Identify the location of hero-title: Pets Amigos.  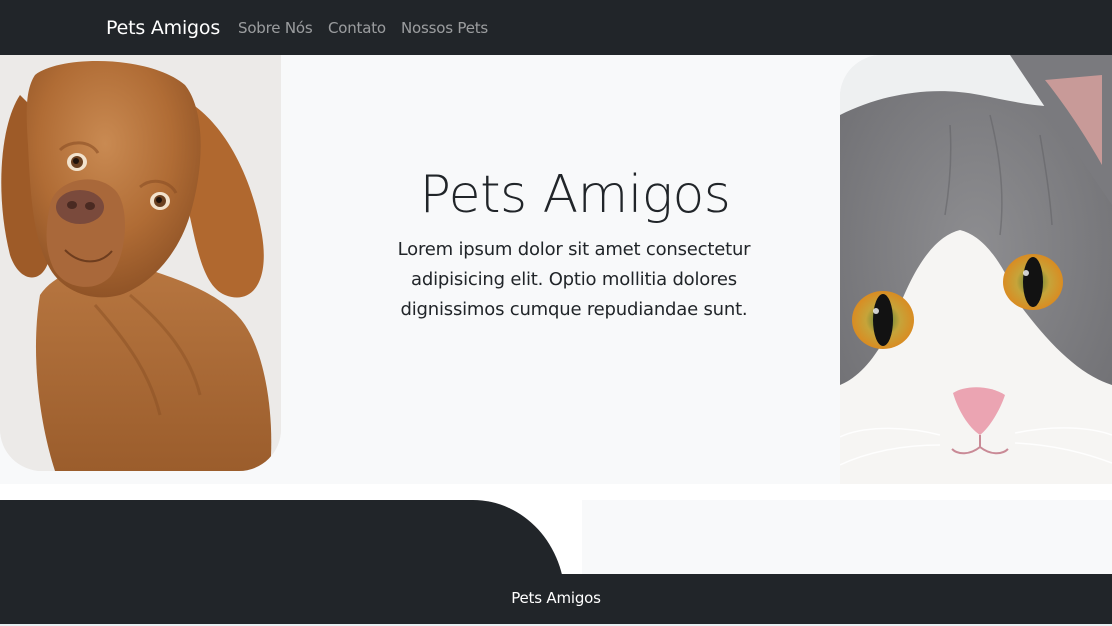
(575, 195).